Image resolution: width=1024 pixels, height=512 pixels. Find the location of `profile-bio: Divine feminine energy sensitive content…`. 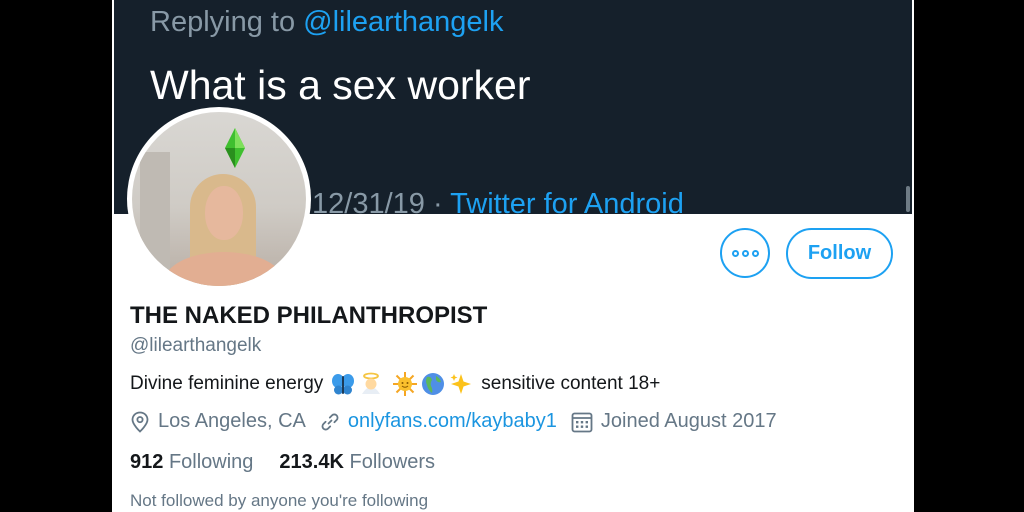

profile-bio: Divine feminine energy sensitive content… is located at coordinates (395, 384).